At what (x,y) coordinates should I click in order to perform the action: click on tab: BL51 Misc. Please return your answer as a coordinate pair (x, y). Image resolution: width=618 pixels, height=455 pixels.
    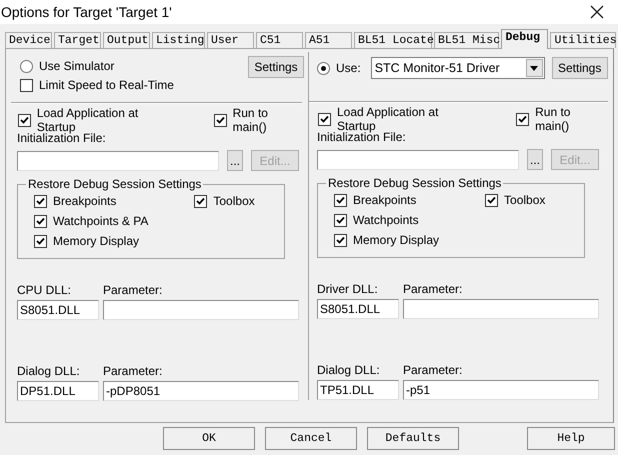
    Looking at the image, I should click on (467, 40).